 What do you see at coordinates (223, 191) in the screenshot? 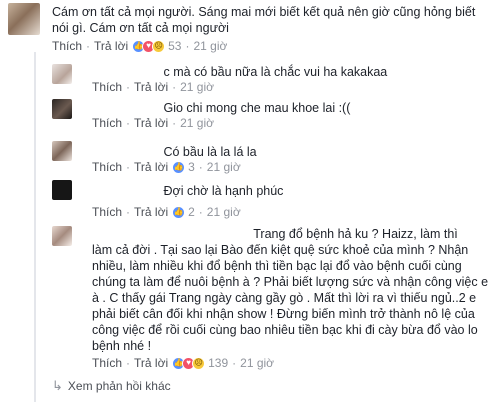
I see `reply-message: Đợi chờ là hạnh phúc` at bounding box center [223, 191].